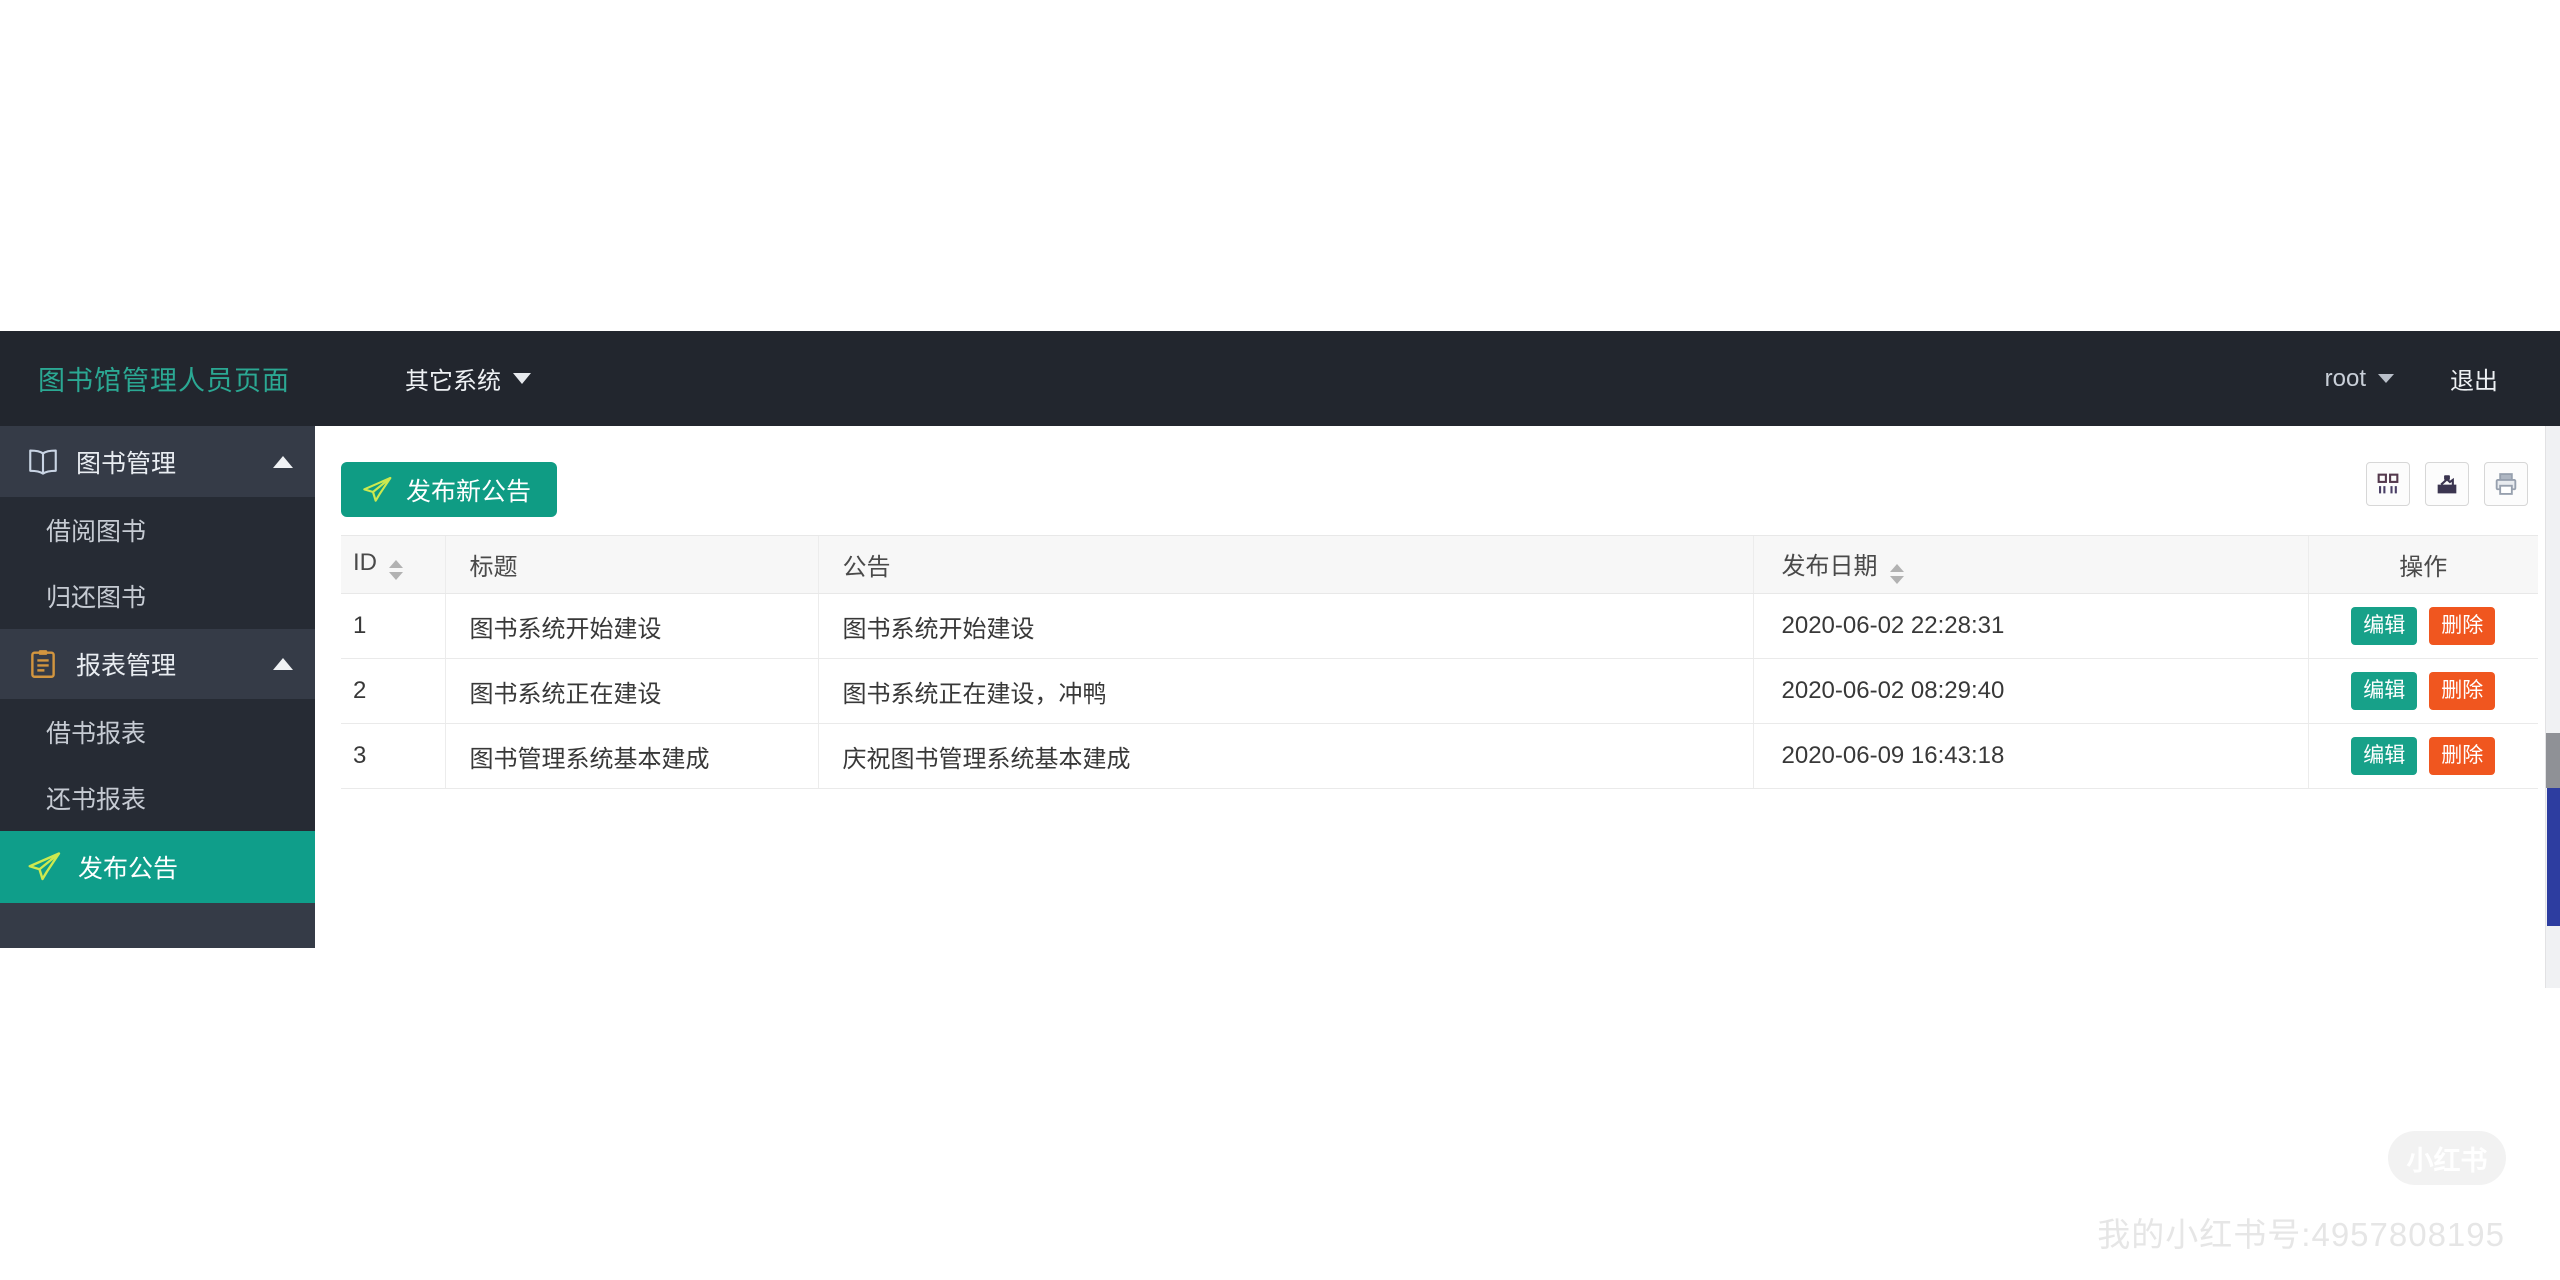  Describe the element at coordinates (164, 381) in the screenshot. I see `page-title: 图书馆管理人员页面` at that location.